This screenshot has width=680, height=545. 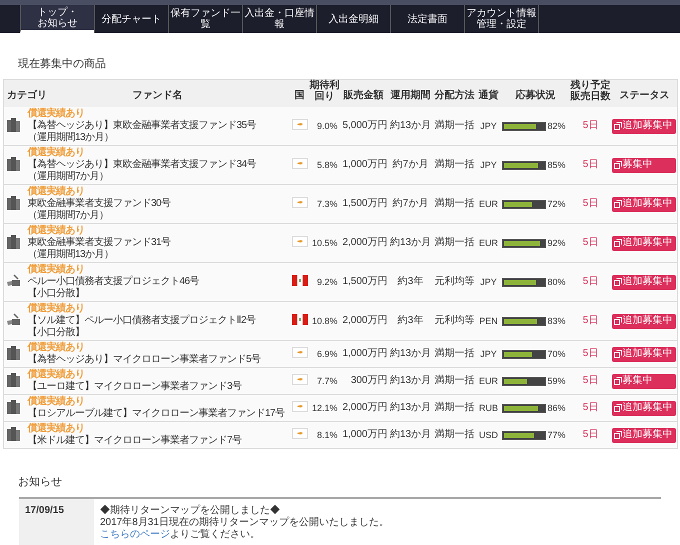 What do you see at coordinates (114, 281) in the screenshot?
I see `fund-name: ペルー小口債務者支援プロジェクト46号` at bounding box center [114, 281].